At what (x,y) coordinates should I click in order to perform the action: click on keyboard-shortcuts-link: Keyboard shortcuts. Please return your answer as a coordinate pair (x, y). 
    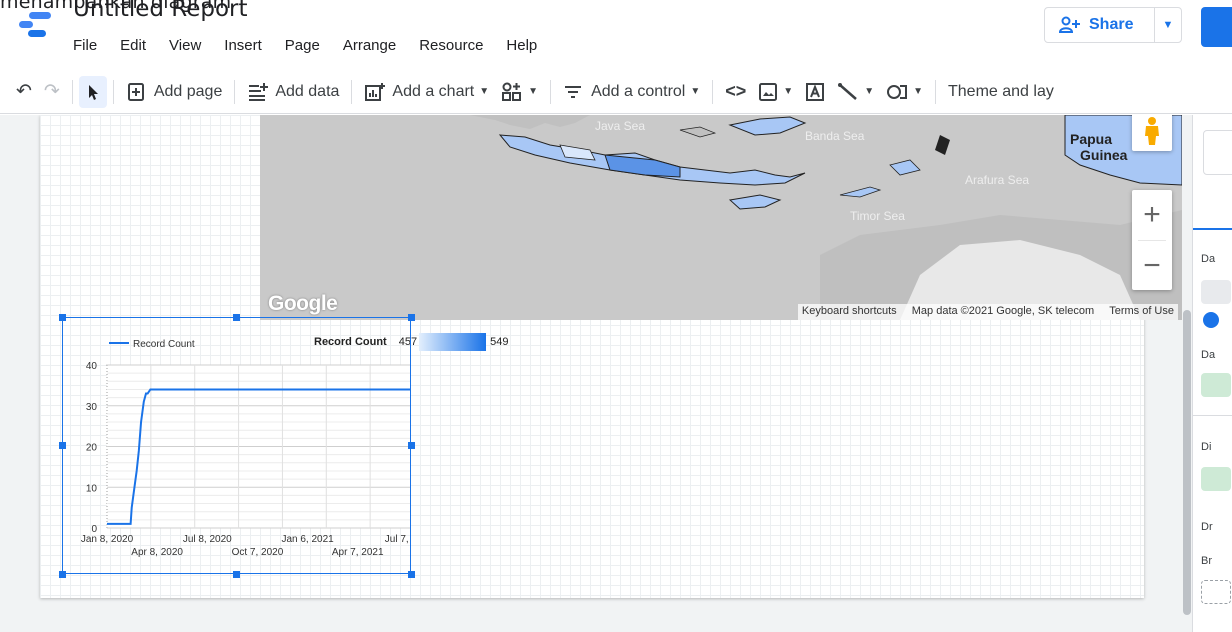
    Looking at the image, I should click on (849, 311).